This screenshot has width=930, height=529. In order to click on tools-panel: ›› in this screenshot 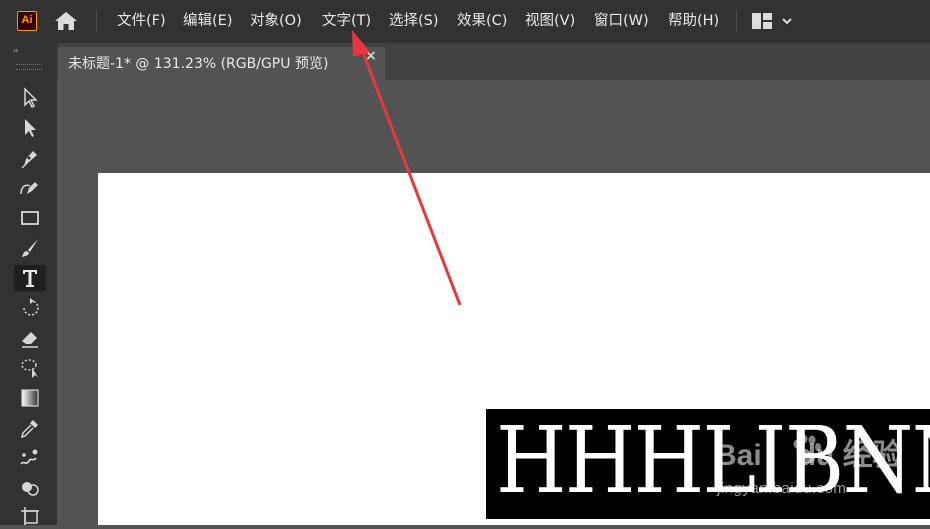, I will do `click(28, 284)`.